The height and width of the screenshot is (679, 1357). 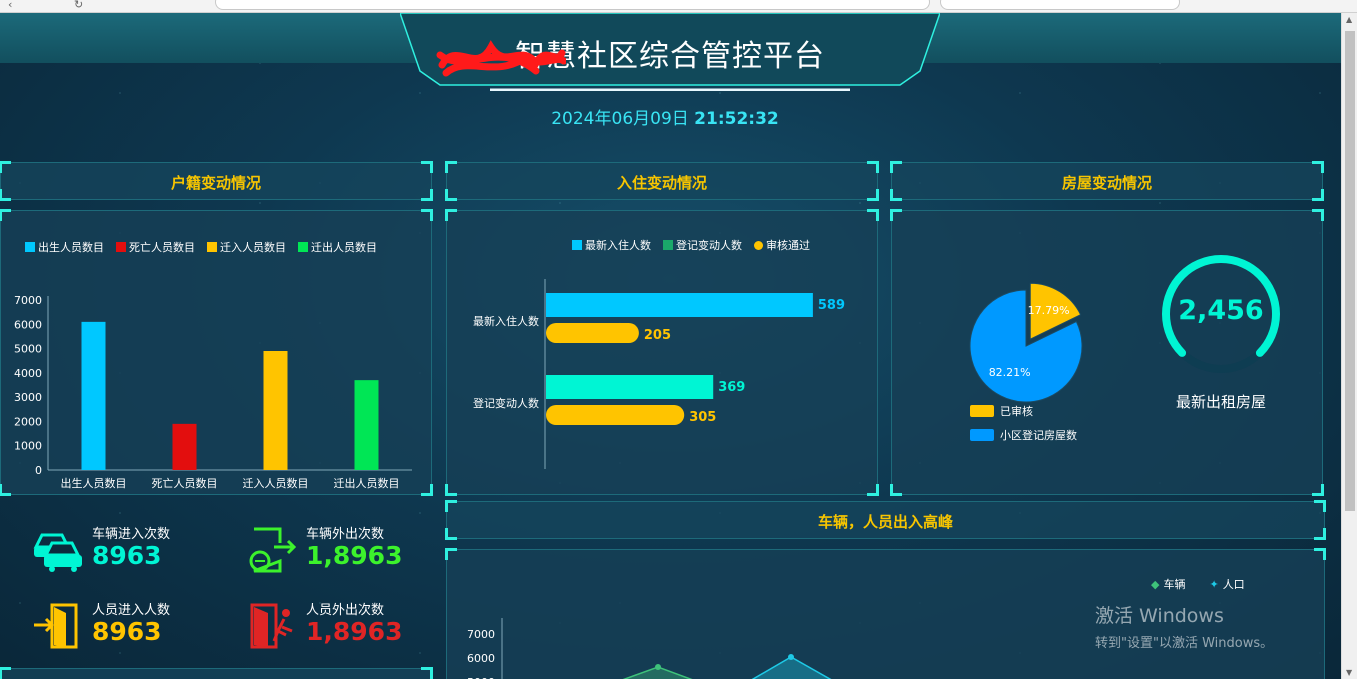 I want to click on datetime-display: 2024年06月09日 21:52:32, so click(x=665, y=116).